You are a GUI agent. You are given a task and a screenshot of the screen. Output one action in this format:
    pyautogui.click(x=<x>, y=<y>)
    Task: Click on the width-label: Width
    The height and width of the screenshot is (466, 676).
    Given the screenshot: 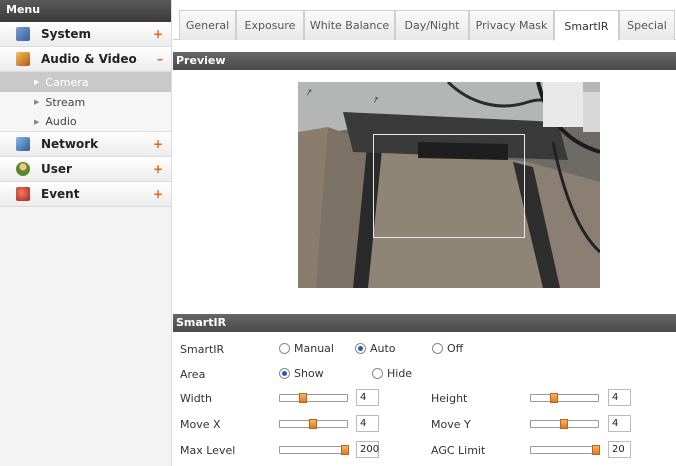 What is the action you would take?
    pyautogui.click(x=196, y=398)
    